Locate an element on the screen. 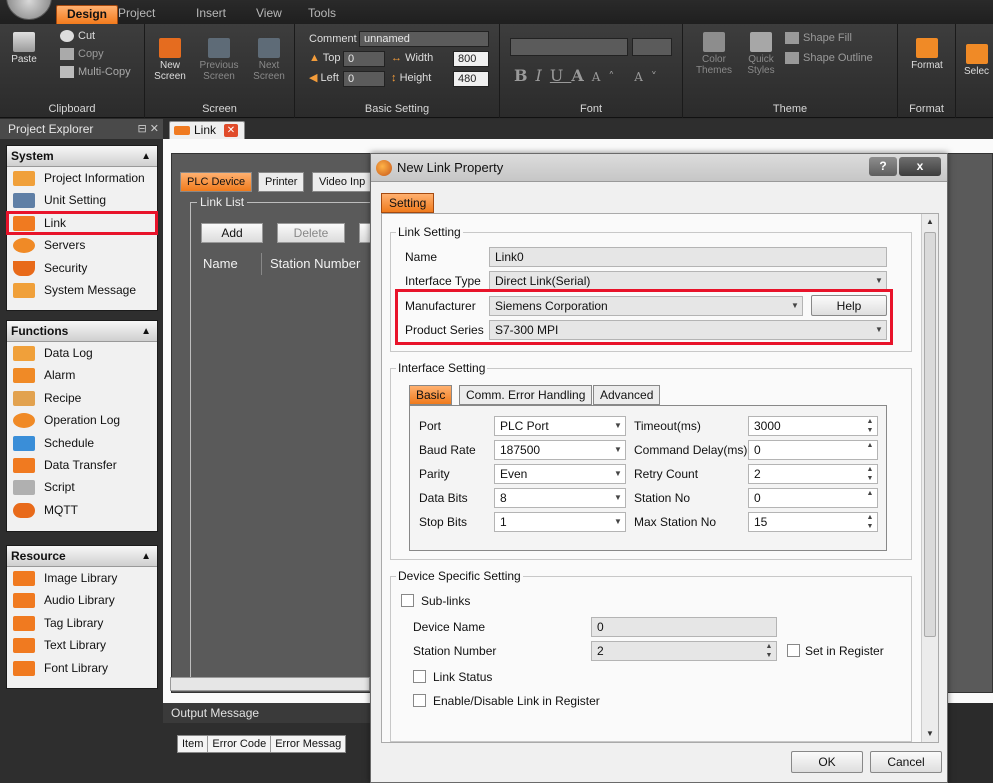 This screenshot has height=783, width=993. height-input: 480 is located at coordinates (471, 79).